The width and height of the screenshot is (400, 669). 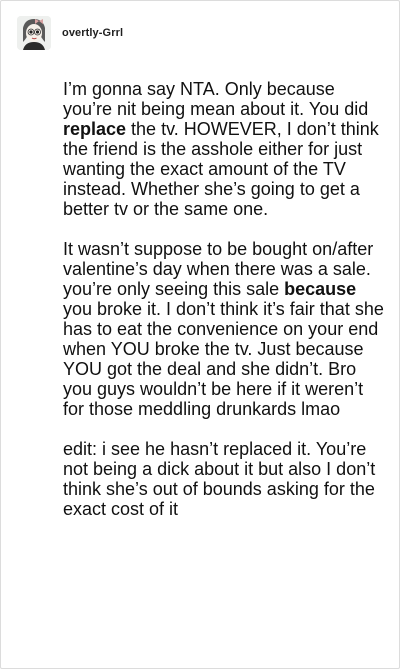 What do you see at coordinates (320, 289) in the screenshot?
I see `paragraph-2-bold: because` at bounding box center [320, 289].